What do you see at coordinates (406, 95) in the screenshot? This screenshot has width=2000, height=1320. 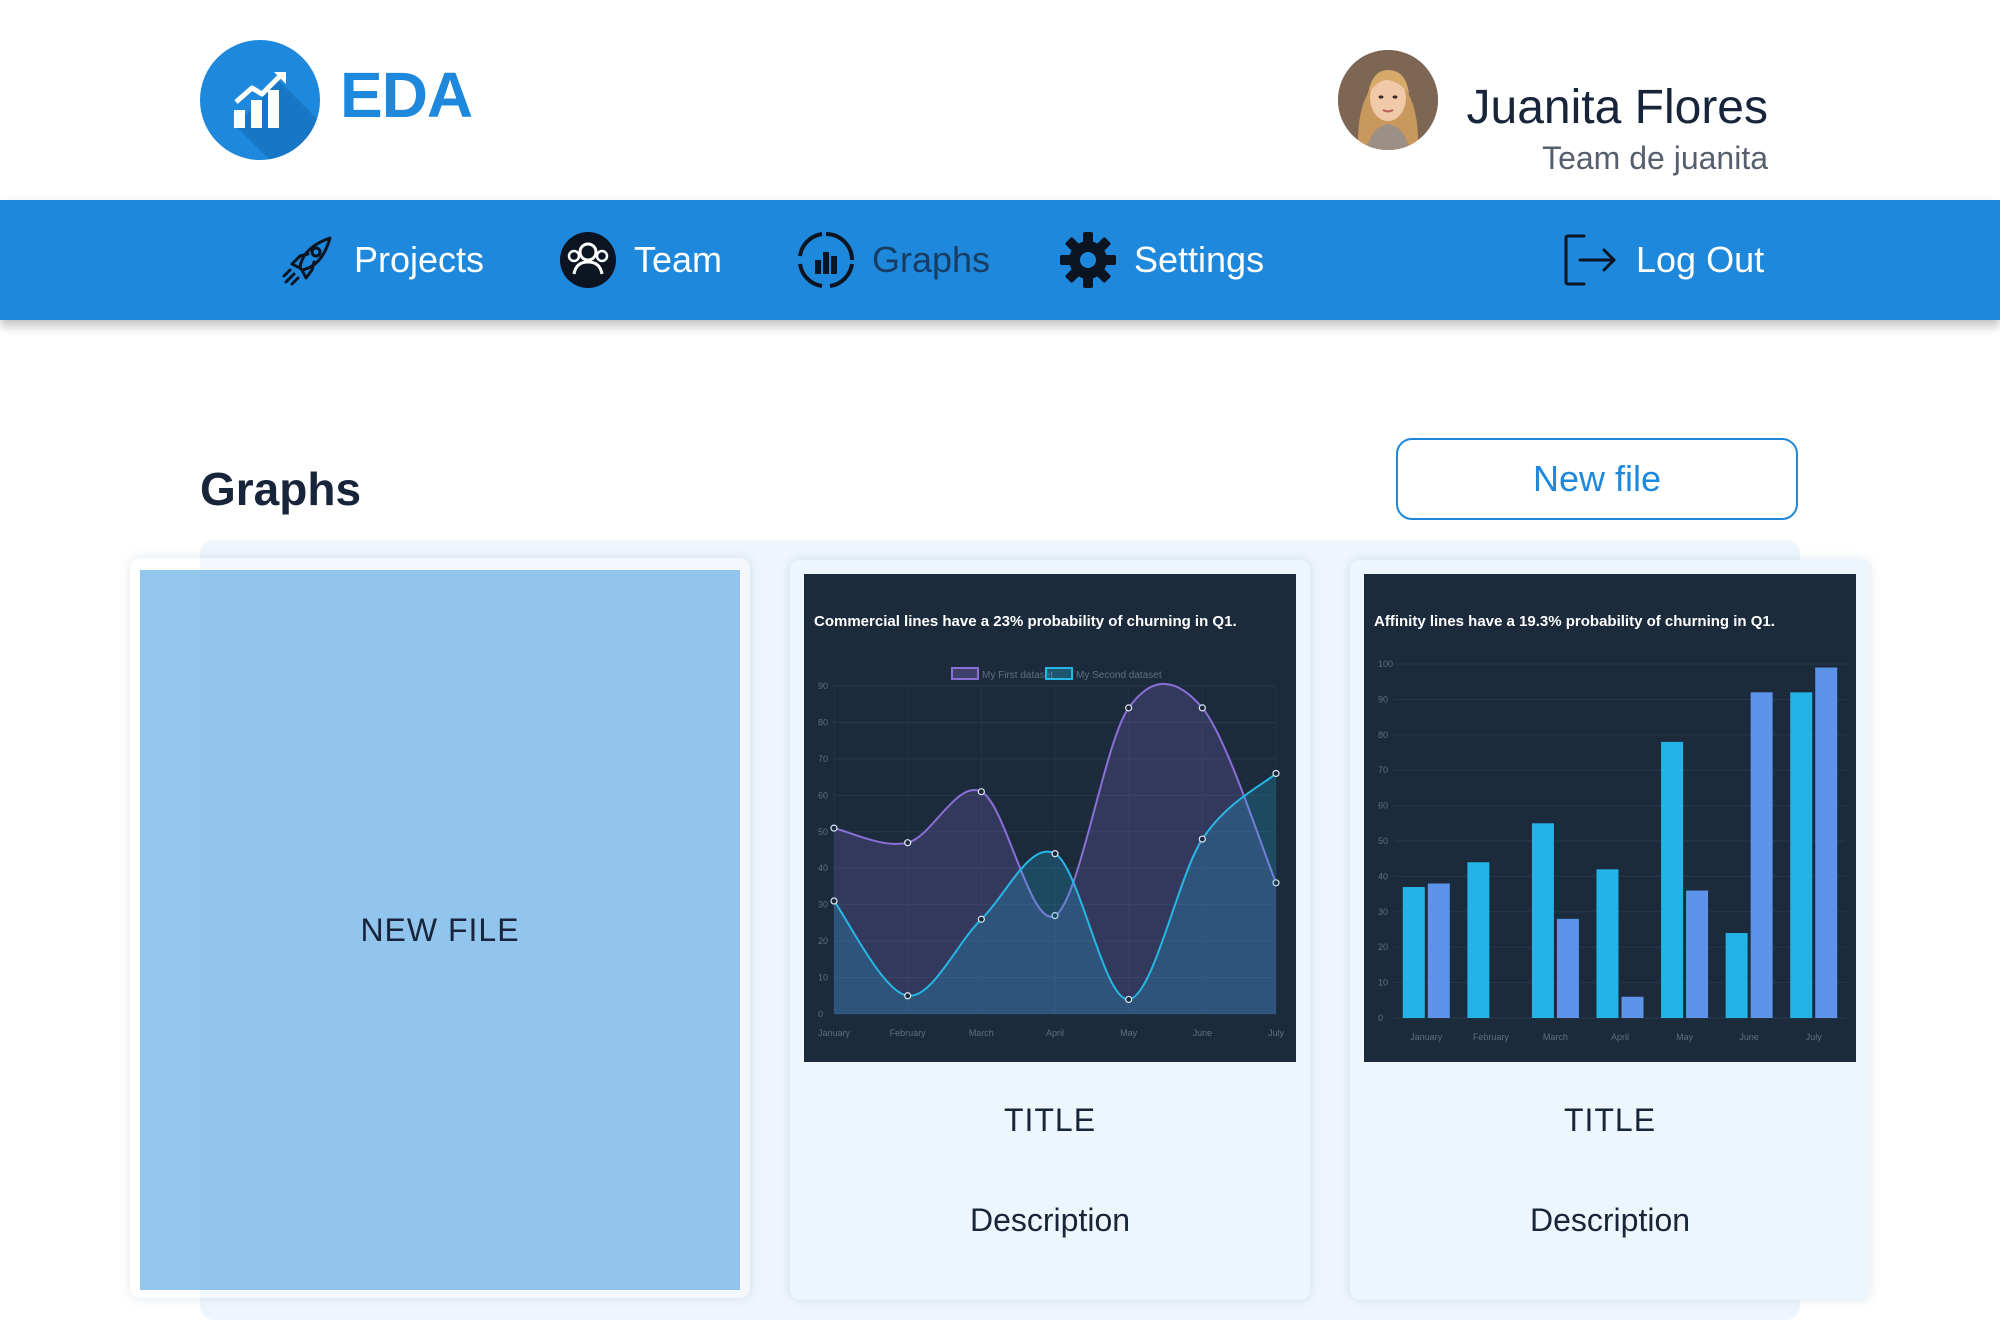 I see `brand-name: EDA` at bounding box center [406, 95].